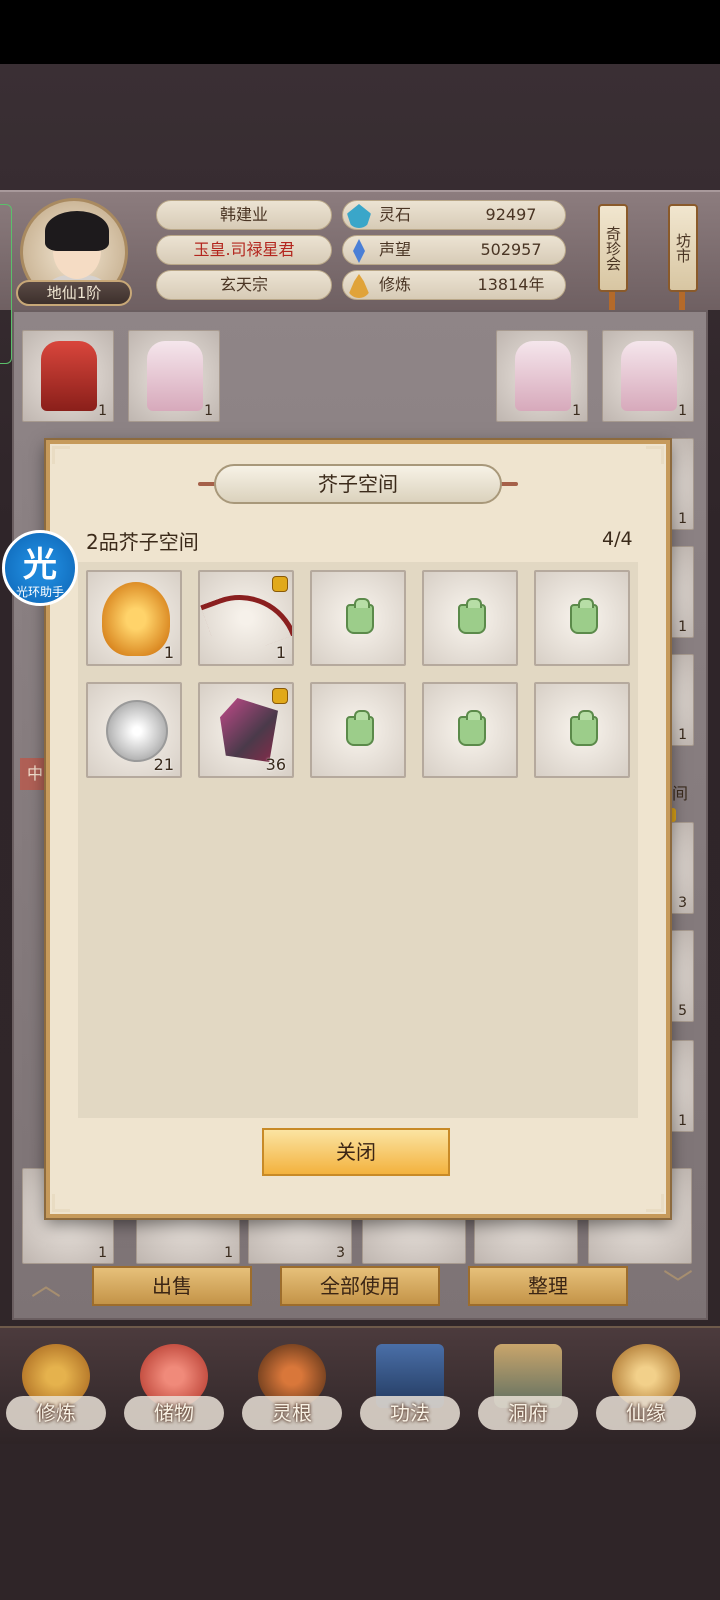  Describe the element at coordinates (137, 731) in the screenshot. I see `spirit-orb-icon` at that location.